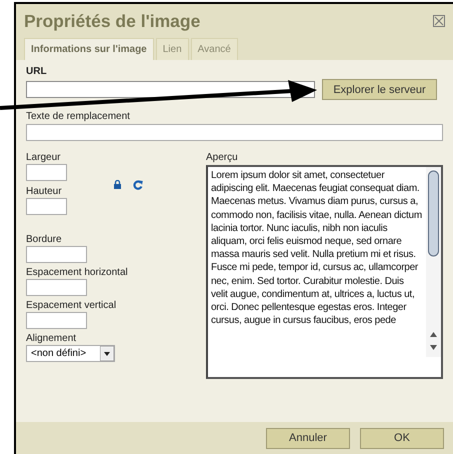 The image size is (453, 454). I want to click on field-label: Espacement horizontal, so click(77, 273).